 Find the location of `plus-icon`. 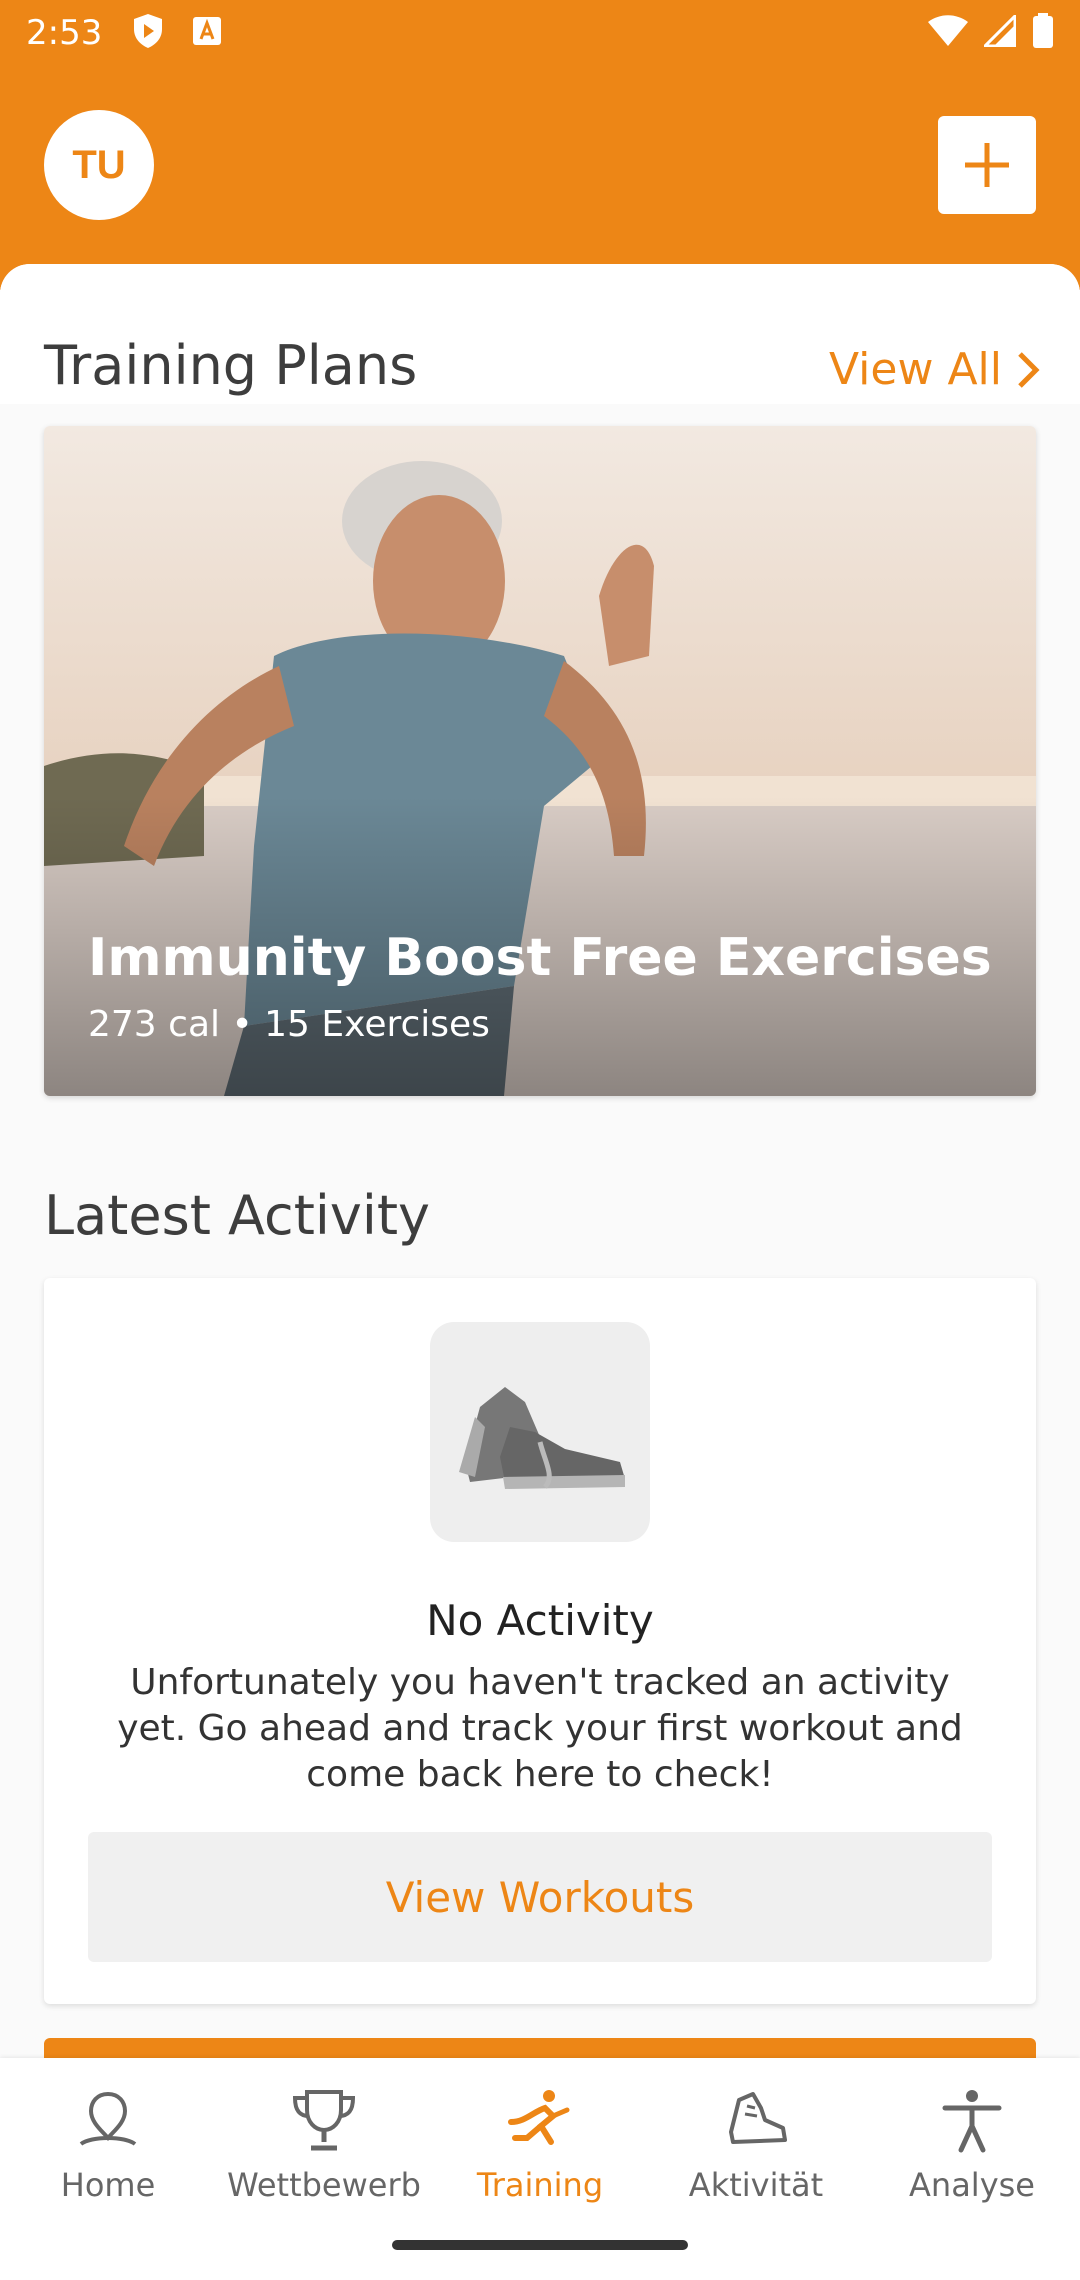

plus-icon is located at coordinates (987, 165).